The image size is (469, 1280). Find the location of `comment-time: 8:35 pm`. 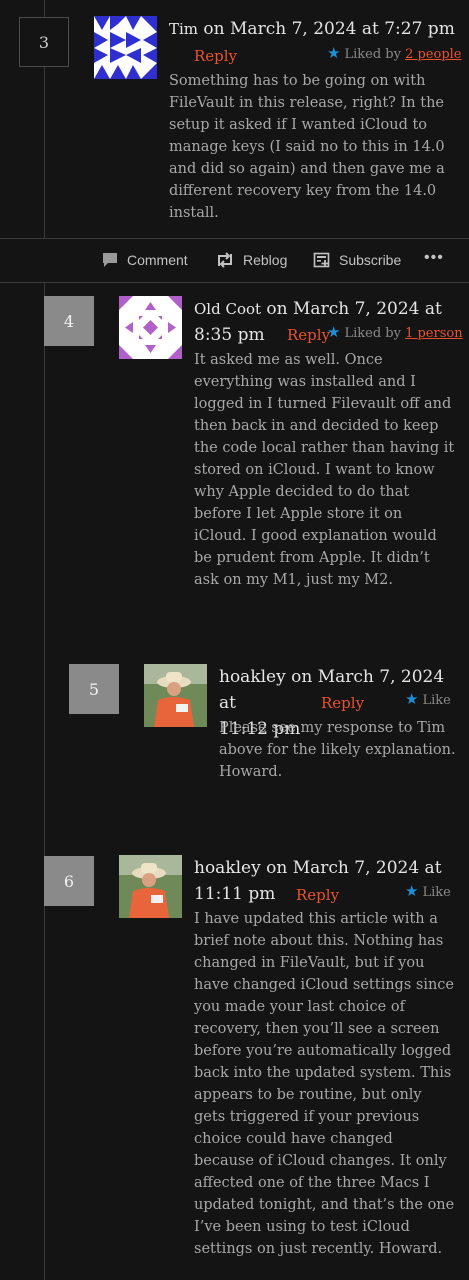

comment-time: 8:35 pm is located at coordinates (229, 335).